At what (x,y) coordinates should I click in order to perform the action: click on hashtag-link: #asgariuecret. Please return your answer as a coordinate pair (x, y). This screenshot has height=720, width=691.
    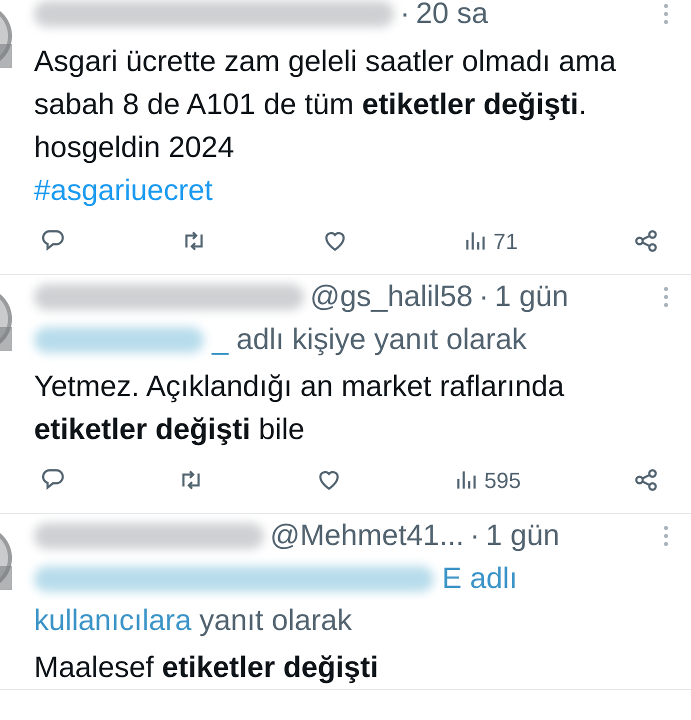
    Looking at the image, I should click on (351, 190).